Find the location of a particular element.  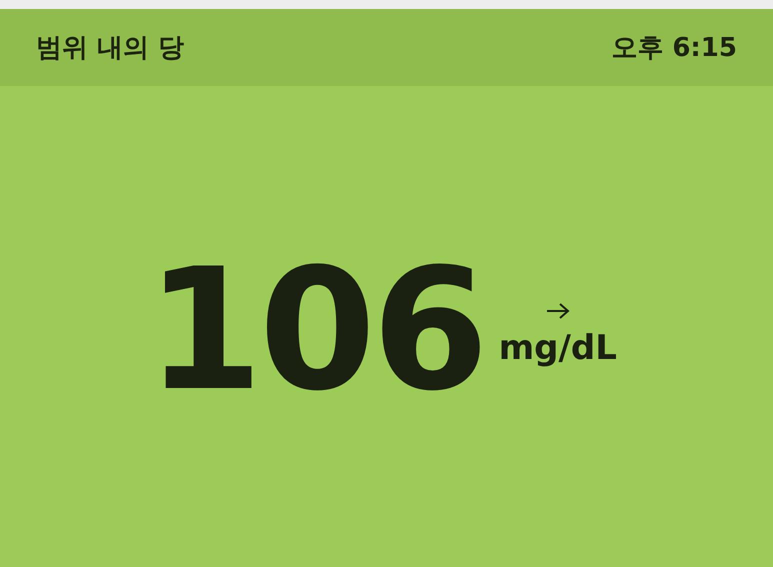

right-arrow-icon is located at coordinates (557, 311).